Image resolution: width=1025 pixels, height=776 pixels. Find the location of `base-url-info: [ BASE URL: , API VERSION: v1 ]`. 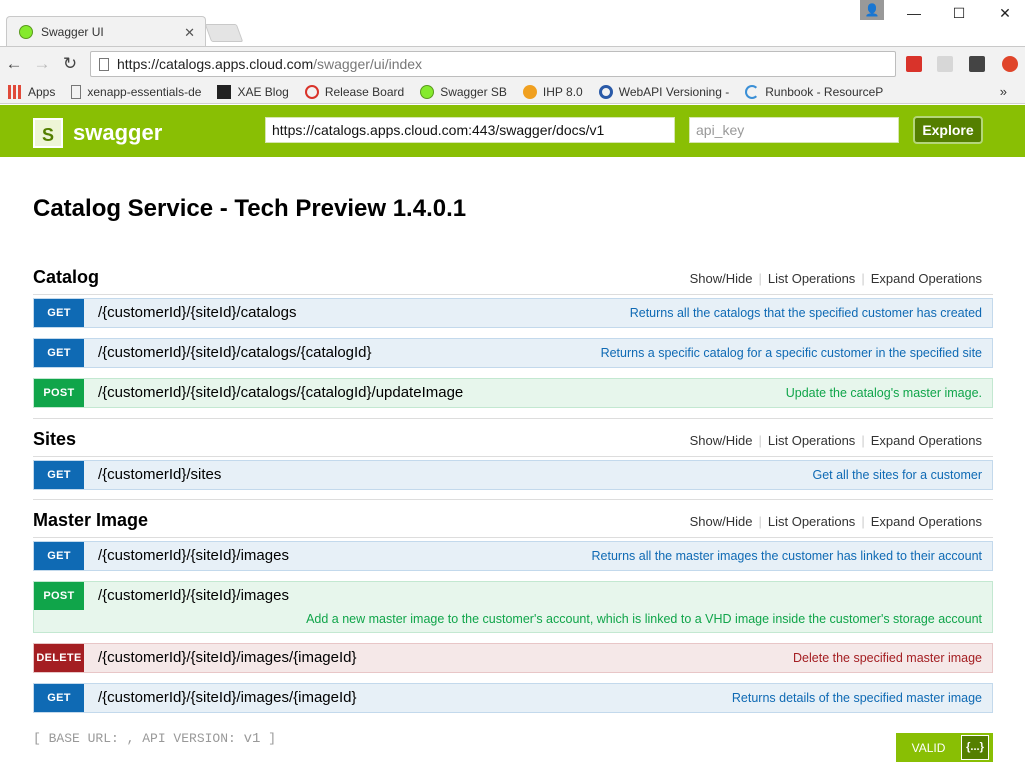

base-url-info: [ BASE URL: , API VERSION: v1 ] is located at coordinates (154, 739).